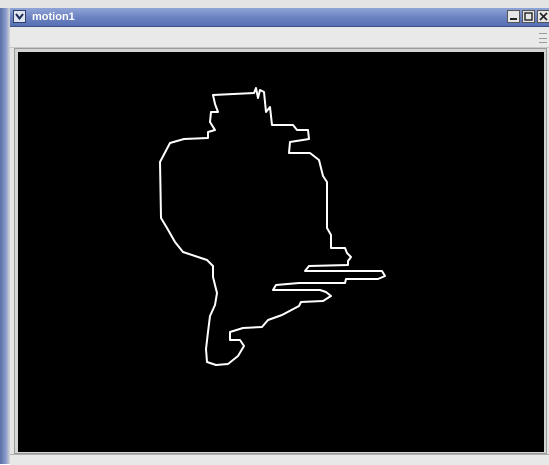 This screenshot has width=549, height=465. I want to click on close-icon, so click(543, 16).